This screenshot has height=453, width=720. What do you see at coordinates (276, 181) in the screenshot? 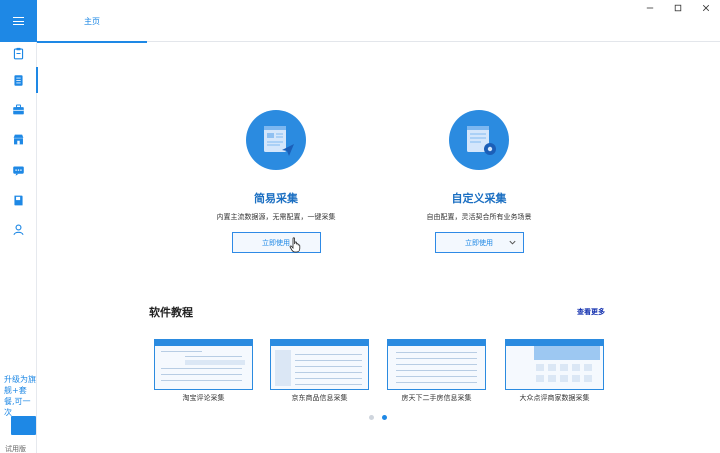
I see `feature-simple-collection: 简易采集 内置主流数据源，无需配置，一键采集 立即使用` at bounding box center [276, 181].